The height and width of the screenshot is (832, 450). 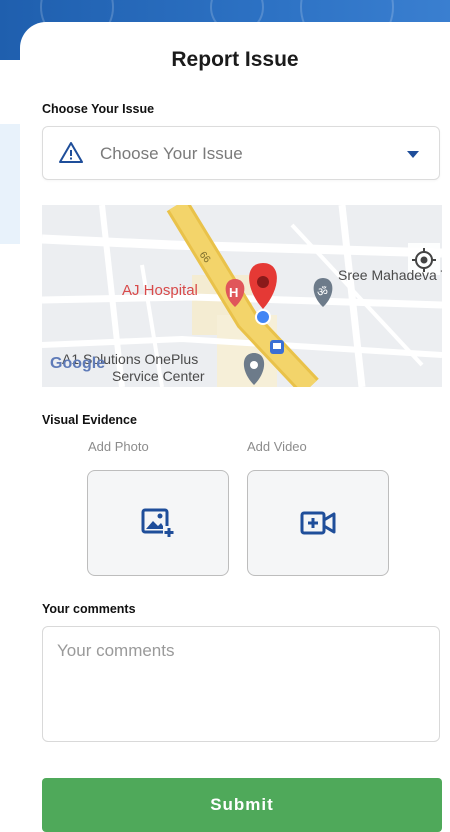 I want to click on add-photo-label: Add Photo, so click(x=118, y=446).